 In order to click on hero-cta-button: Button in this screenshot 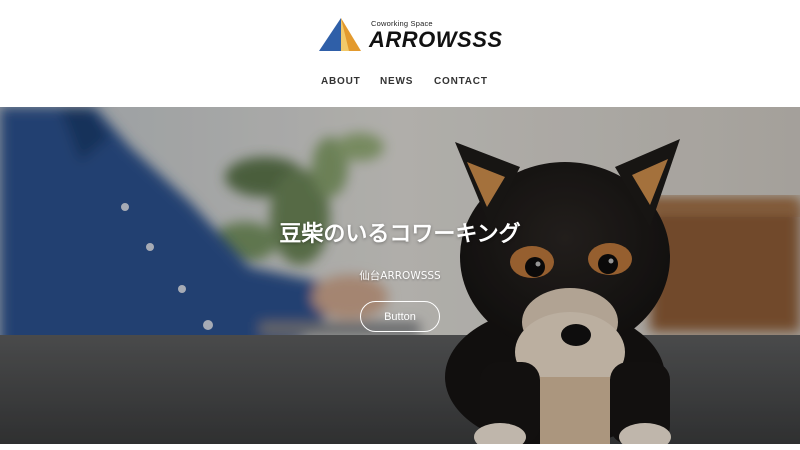, I will do `click(400, 316)`.